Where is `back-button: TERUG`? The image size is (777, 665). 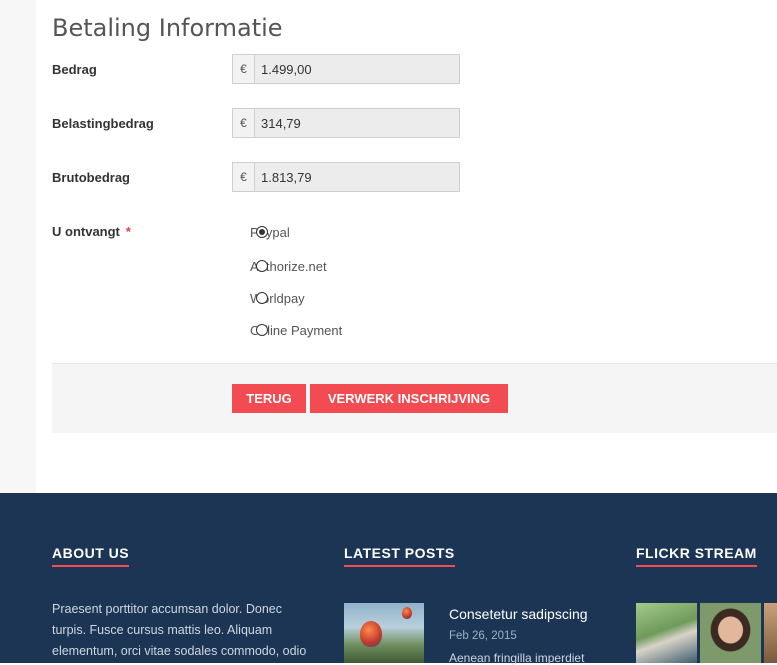
back-button: TERUG is located at coordinates (269, 398).